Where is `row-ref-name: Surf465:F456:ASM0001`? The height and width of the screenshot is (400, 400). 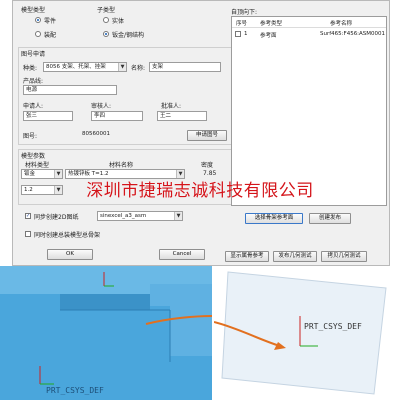 row-ref-name: Surf465:F456:ASM0001 is located at coordinates (353, 34).